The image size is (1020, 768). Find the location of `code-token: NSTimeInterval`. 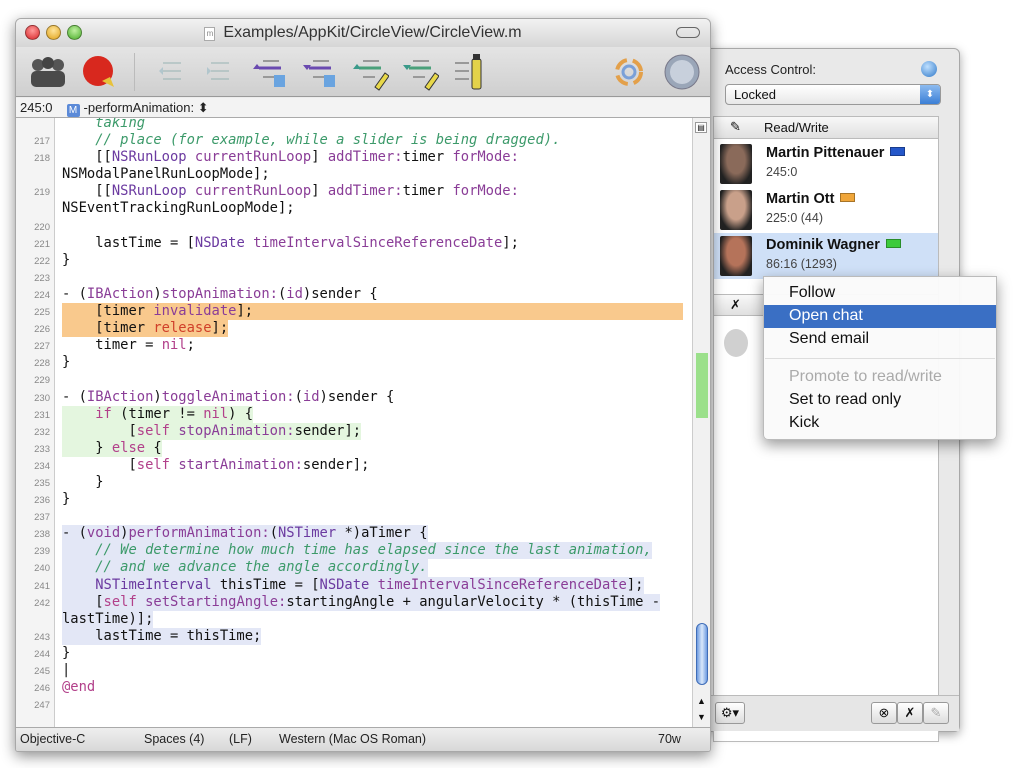

code-token: NSTimeInterval is located at coordinates (153, 584).